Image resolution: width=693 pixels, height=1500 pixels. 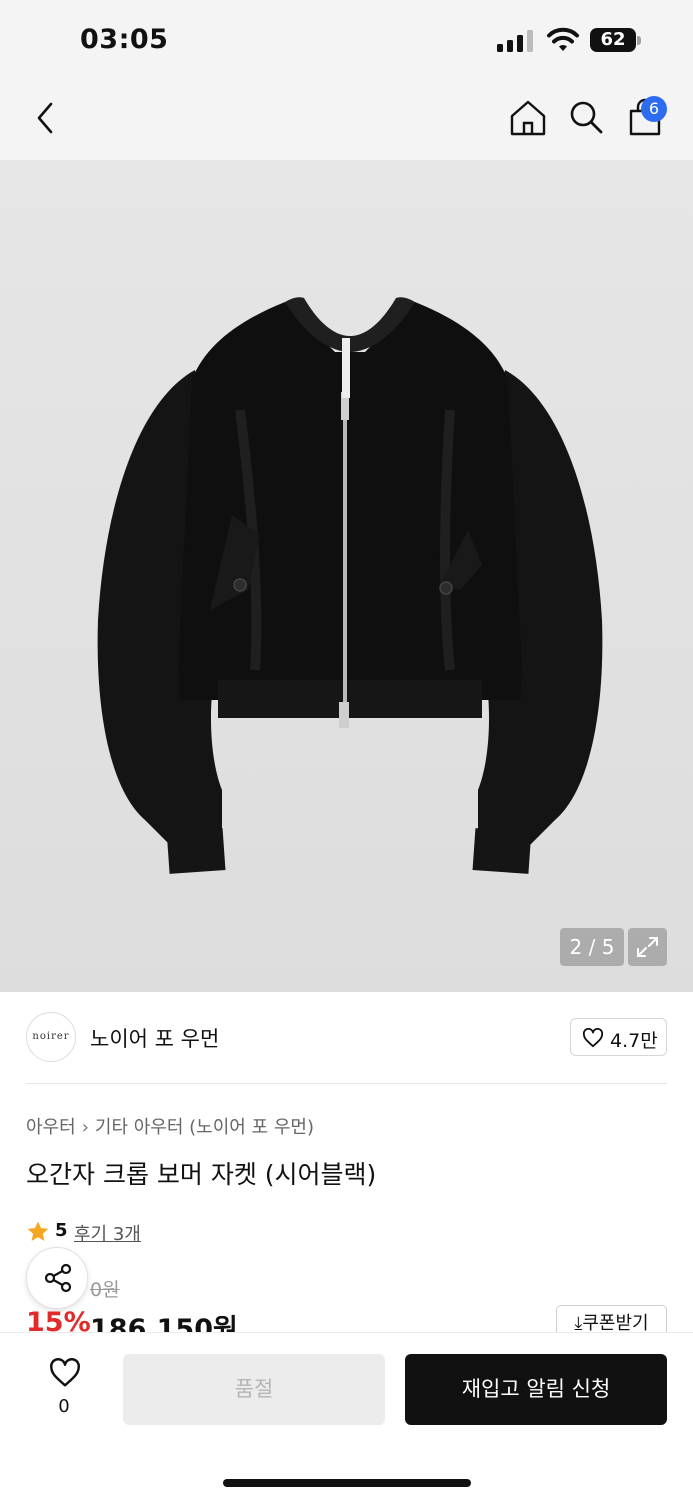 What do you see at coordinates (46, 118) in the screenshot?
I see `back-icon` at bounding box center [46, 118].